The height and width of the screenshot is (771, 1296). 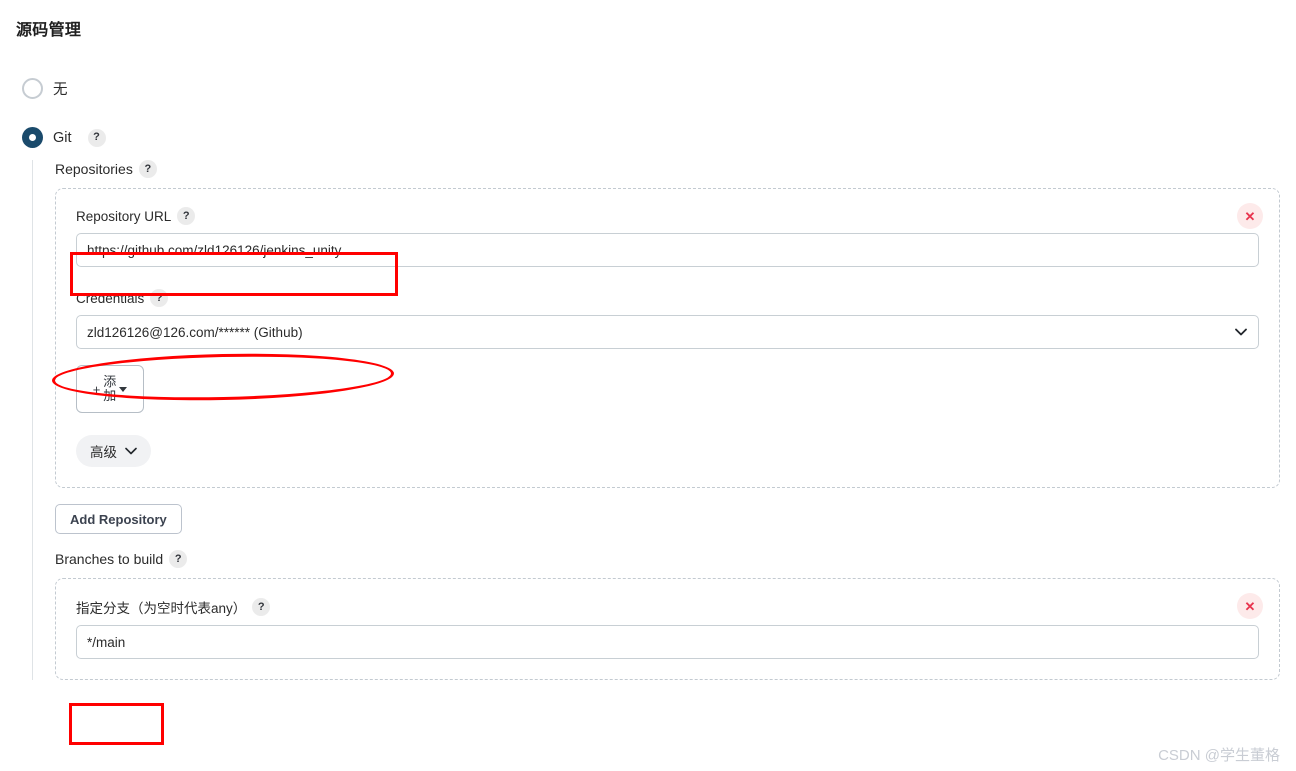 I want to click on page-title: 源码管理, so click(x=49, y=30).